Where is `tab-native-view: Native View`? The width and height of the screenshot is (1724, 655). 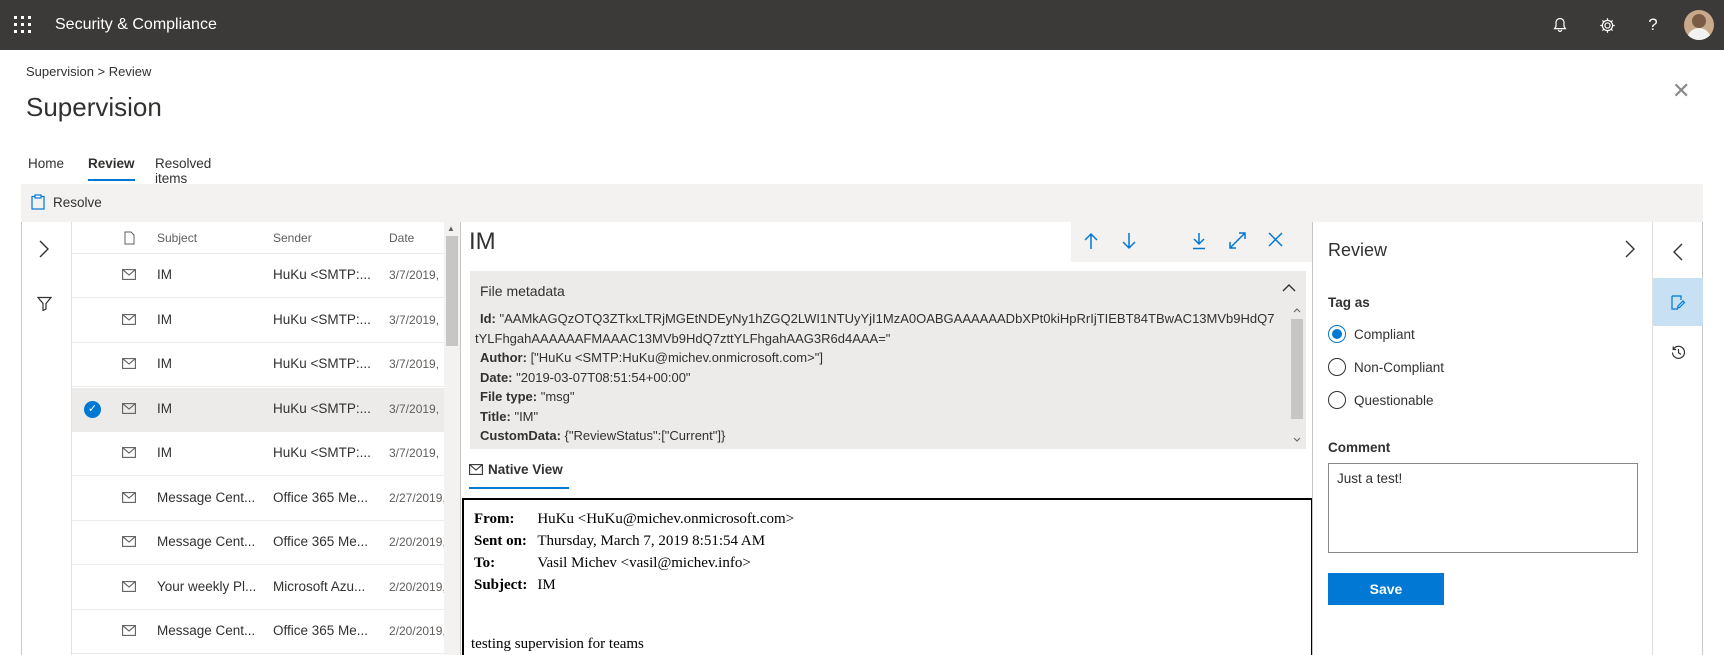
tab-native-view: Native View is located at coordinates (519, 475).